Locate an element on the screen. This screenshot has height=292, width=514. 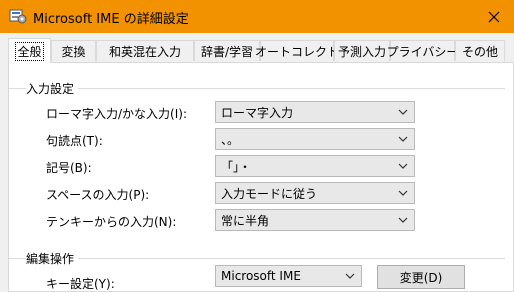
ime-settings-icon is located at coordinates (18, 16).